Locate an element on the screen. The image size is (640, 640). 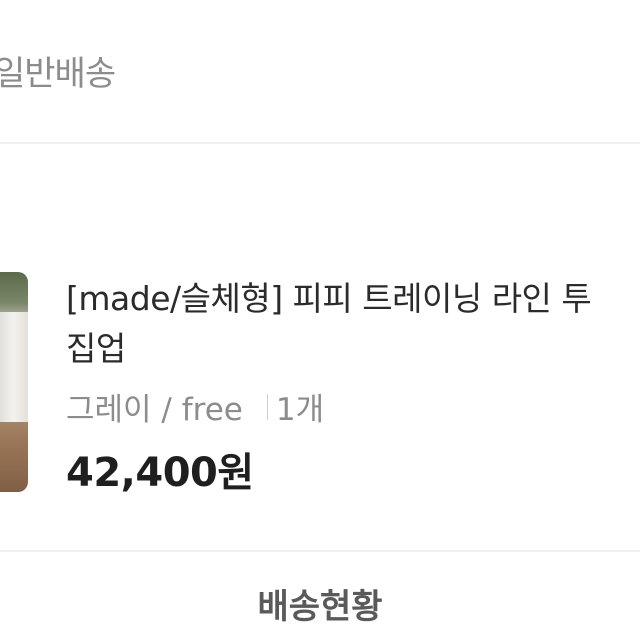
product-title-line-2: 집업 is located at coordinates (96, 348).